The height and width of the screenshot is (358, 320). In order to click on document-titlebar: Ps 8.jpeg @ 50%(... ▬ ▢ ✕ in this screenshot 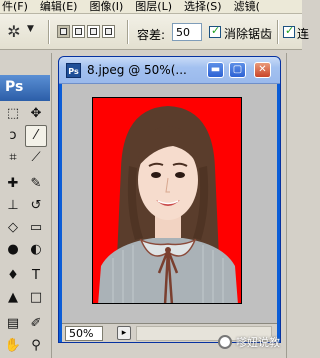, I will do `click(169, 70)`.